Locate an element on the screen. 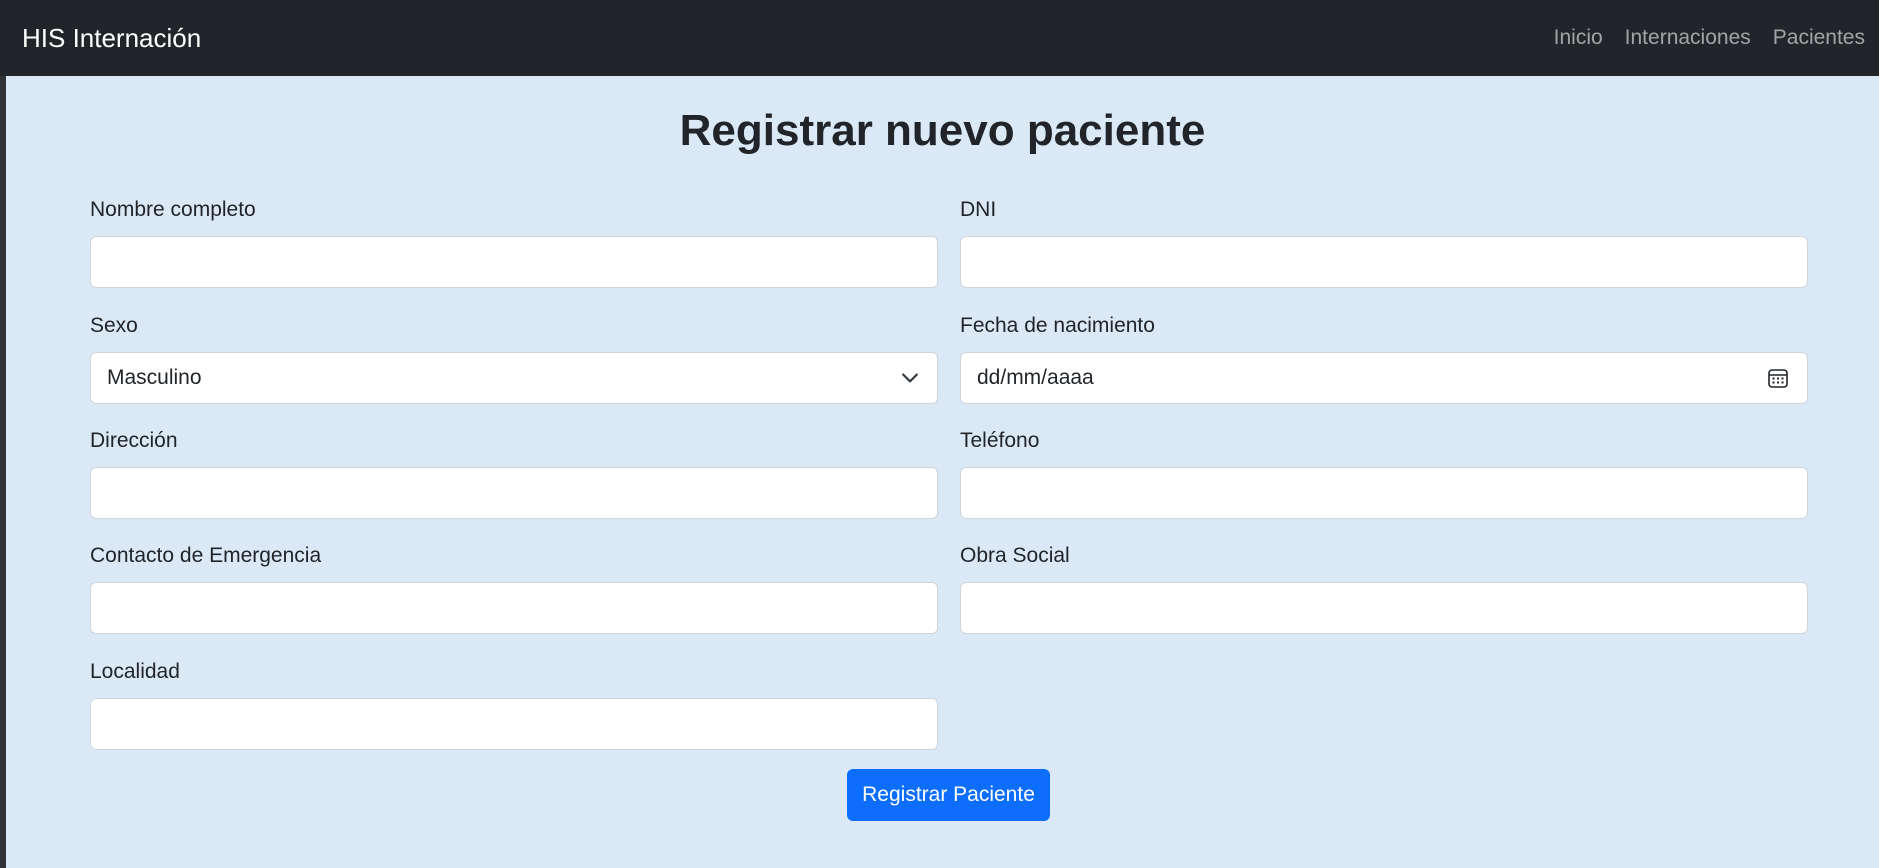 The width and height of the screenshot is (1879, 868). chevron-down-icon is located at coordinates (910, 378).